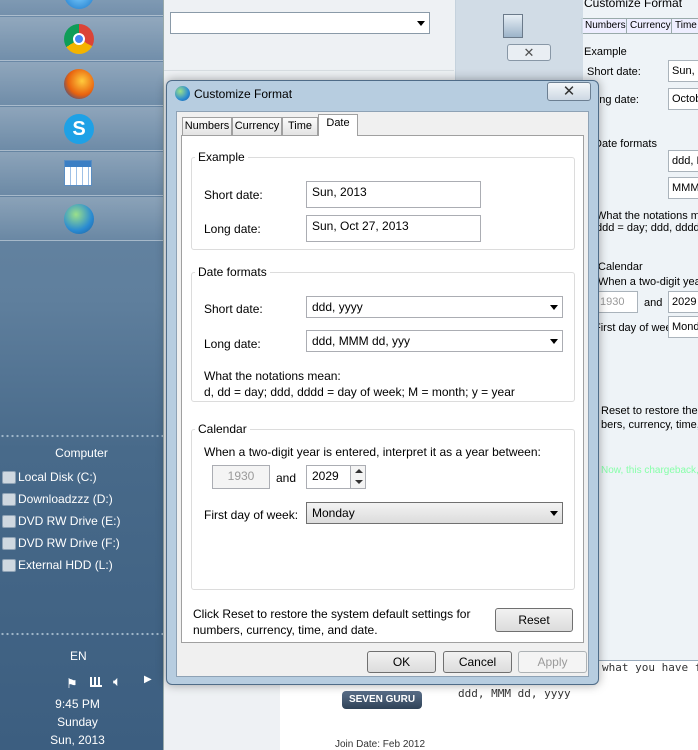 The image size is (698, 750). Describe the element at coordinates (257, 126) in the screenshot. I see `tab-currency: Currency` at that location.